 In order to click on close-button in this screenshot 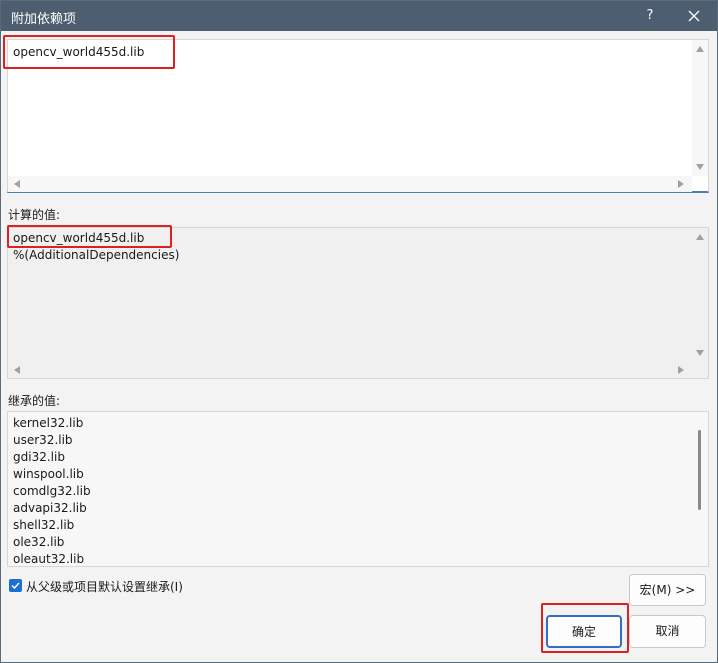, I will do `click(694, 16)`.